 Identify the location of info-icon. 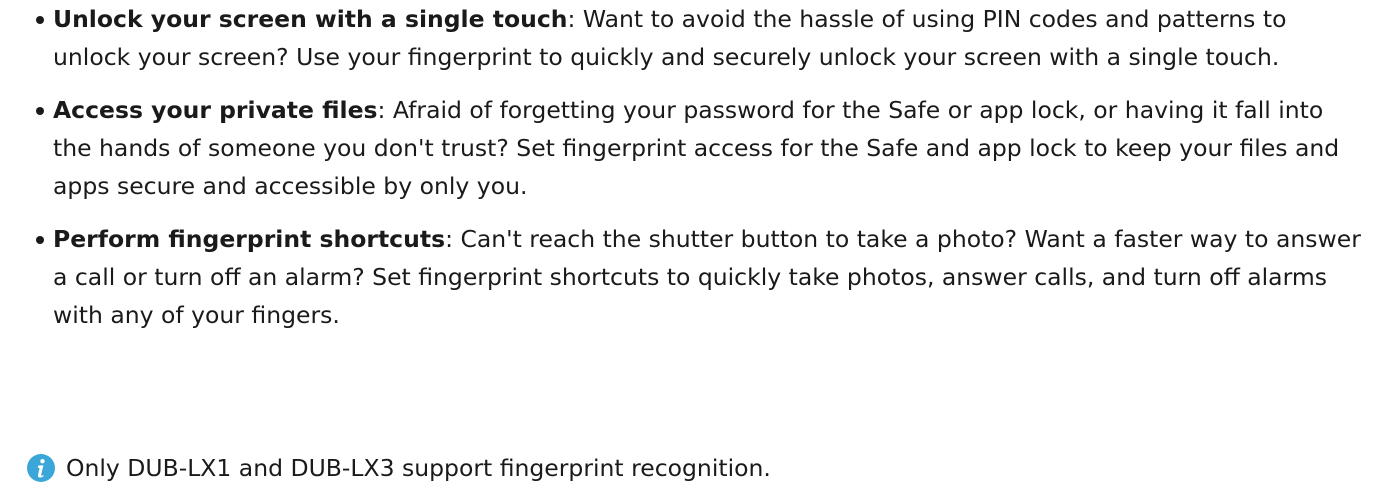
(41, 468).